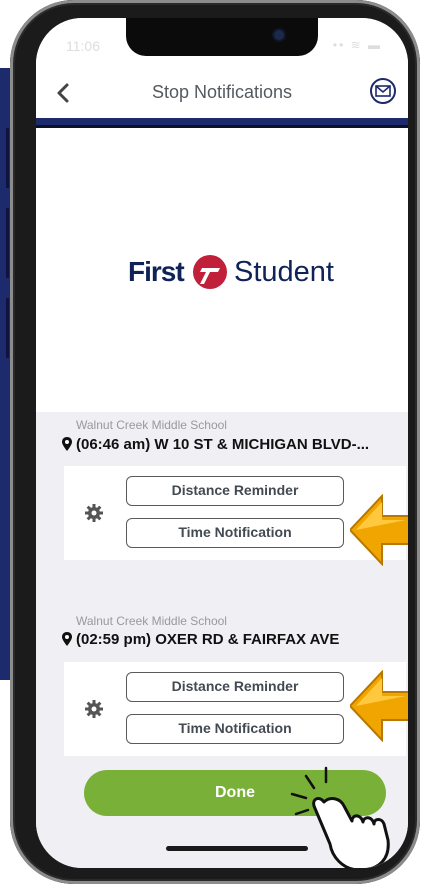 Image resolution: width=435 pixels, height=884 pixels. I want to click on logo-mark-icon, so click(210, 272).